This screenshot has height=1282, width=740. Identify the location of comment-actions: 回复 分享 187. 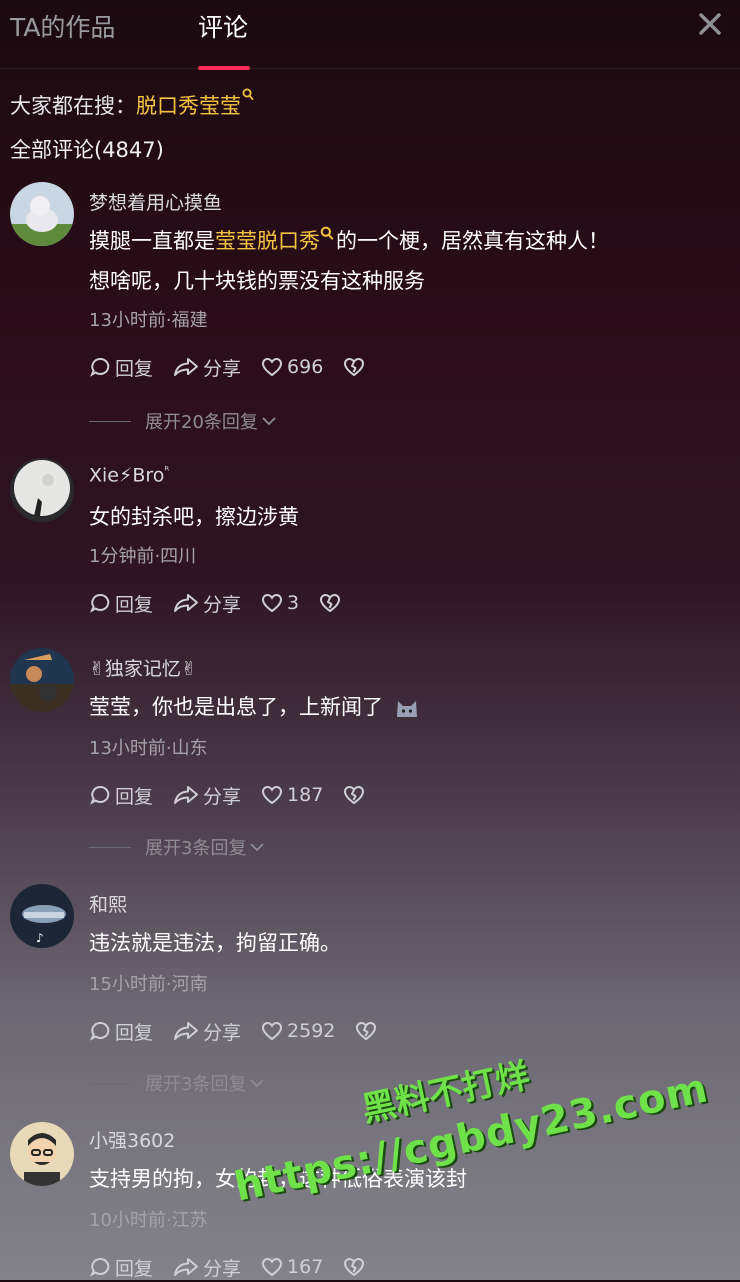
(239, 795).